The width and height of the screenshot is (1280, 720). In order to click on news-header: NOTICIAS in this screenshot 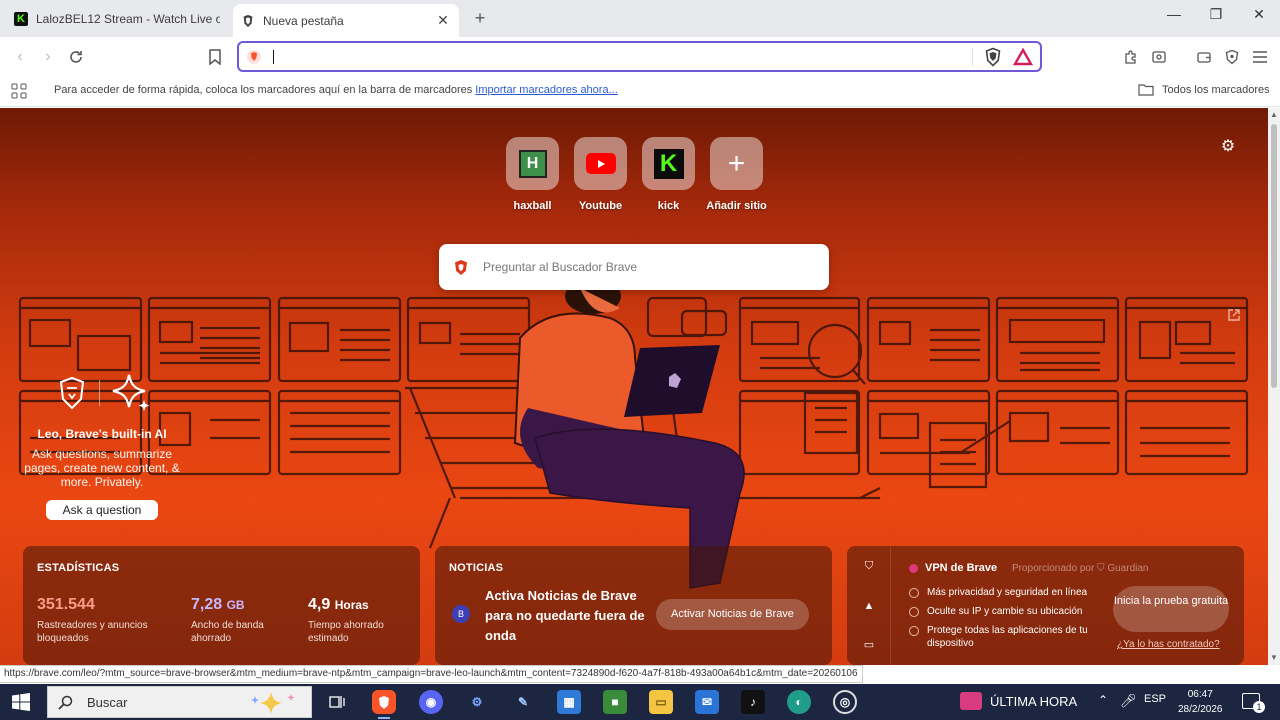, I will do `click(476, 568)`.